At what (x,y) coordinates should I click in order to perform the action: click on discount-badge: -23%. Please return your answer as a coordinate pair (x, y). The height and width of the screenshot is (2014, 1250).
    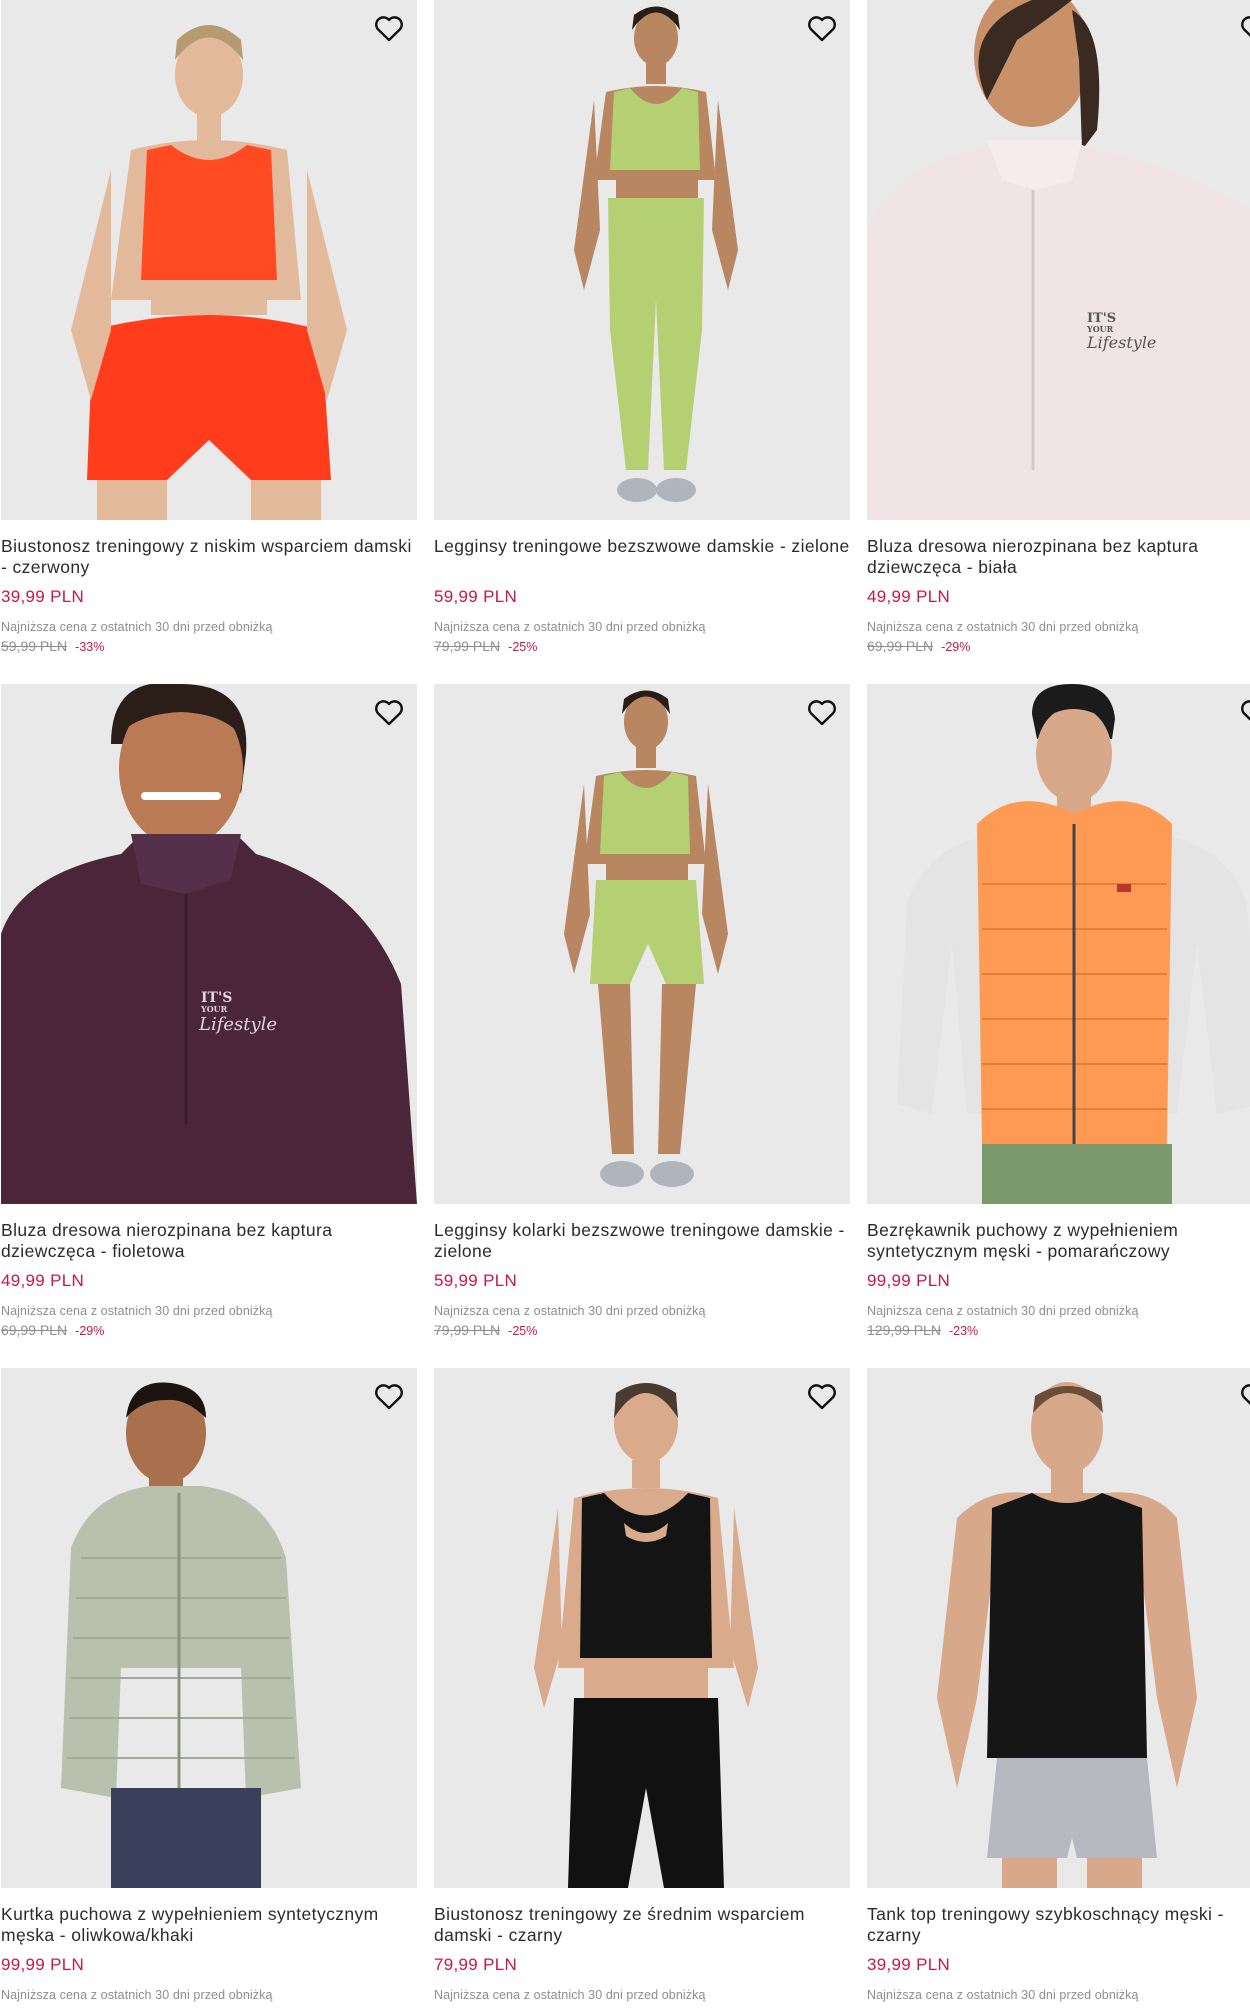
    Looking at the image, I should click on (963, 1331).